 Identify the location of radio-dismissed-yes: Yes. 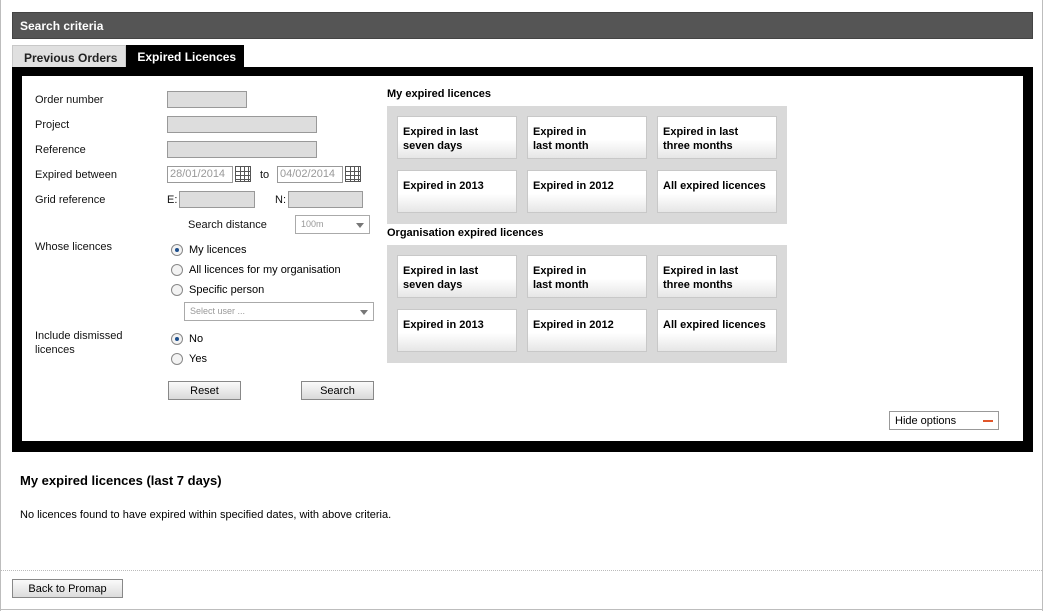
(189, 359).